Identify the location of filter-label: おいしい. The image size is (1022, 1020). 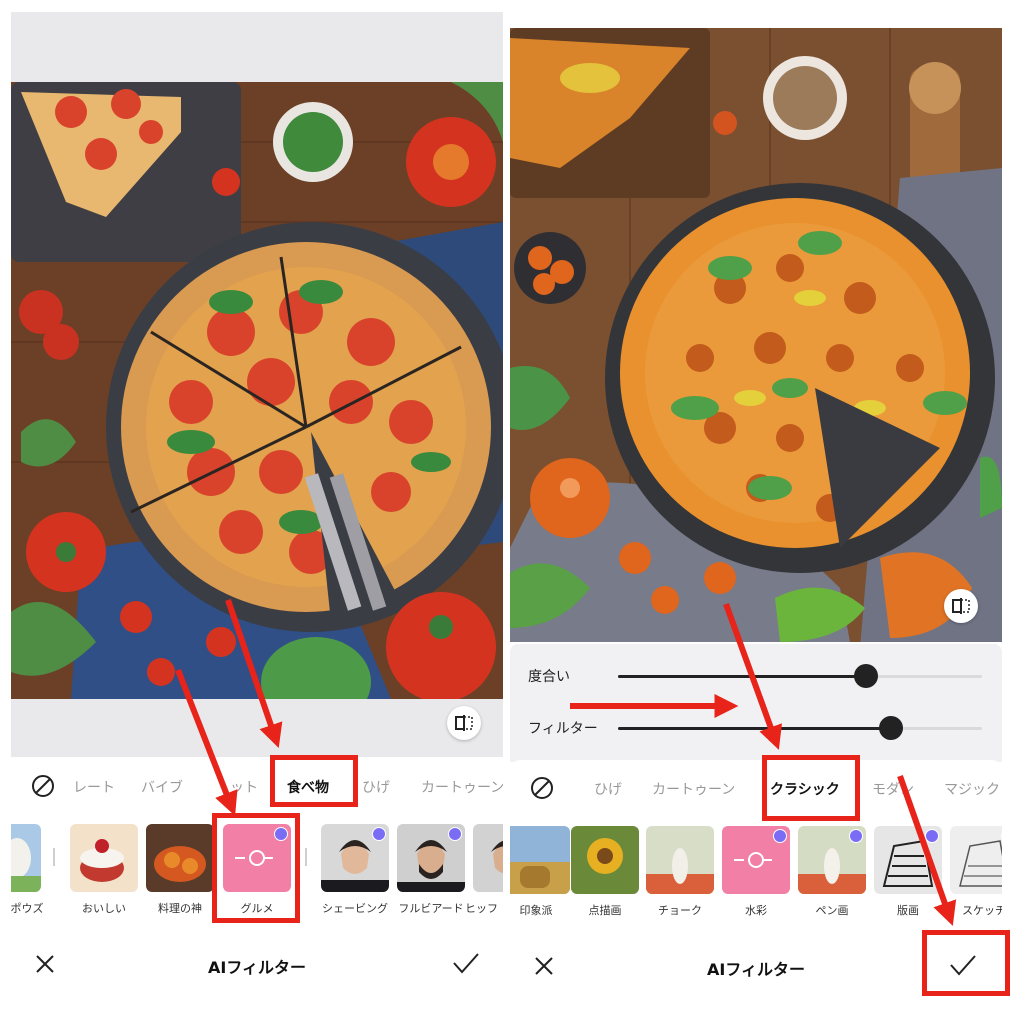
(104, 908).